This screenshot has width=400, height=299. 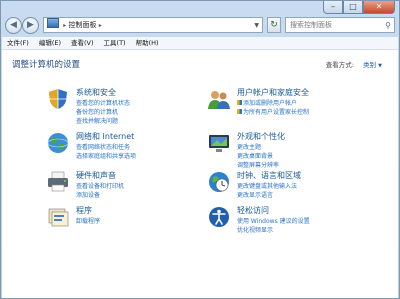 I want to click on category-programs: 程序 卸载程序, so click(x=121, y=219).